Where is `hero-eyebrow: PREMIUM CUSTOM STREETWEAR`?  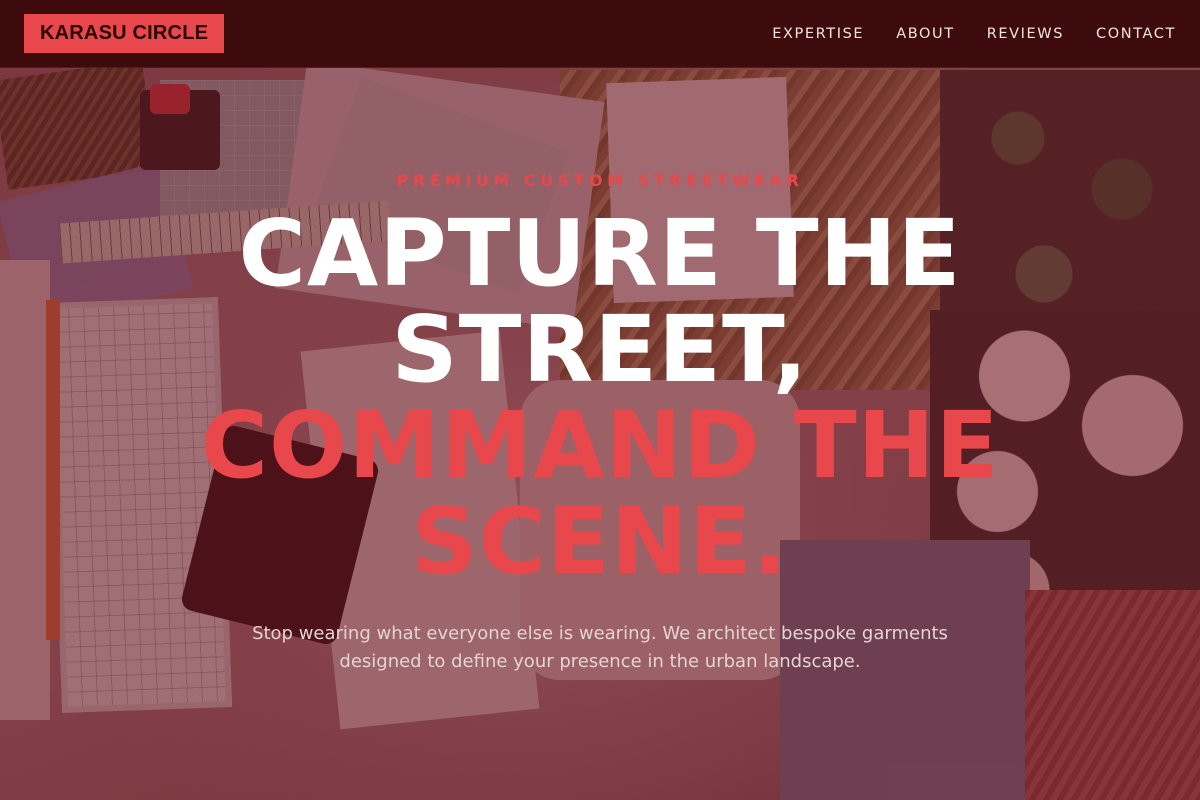 hero-eyebrow: PREMIUM CUSTOM STREETWEAR is located at coordinates (600, 180).